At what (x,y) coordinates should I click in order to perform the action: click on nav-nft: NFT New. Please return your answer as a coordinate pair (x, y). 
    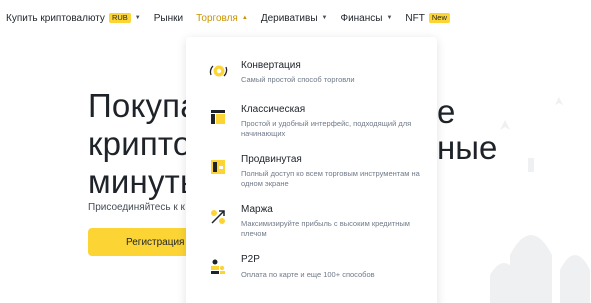
    Looking at the image, I should click on (427, 18).